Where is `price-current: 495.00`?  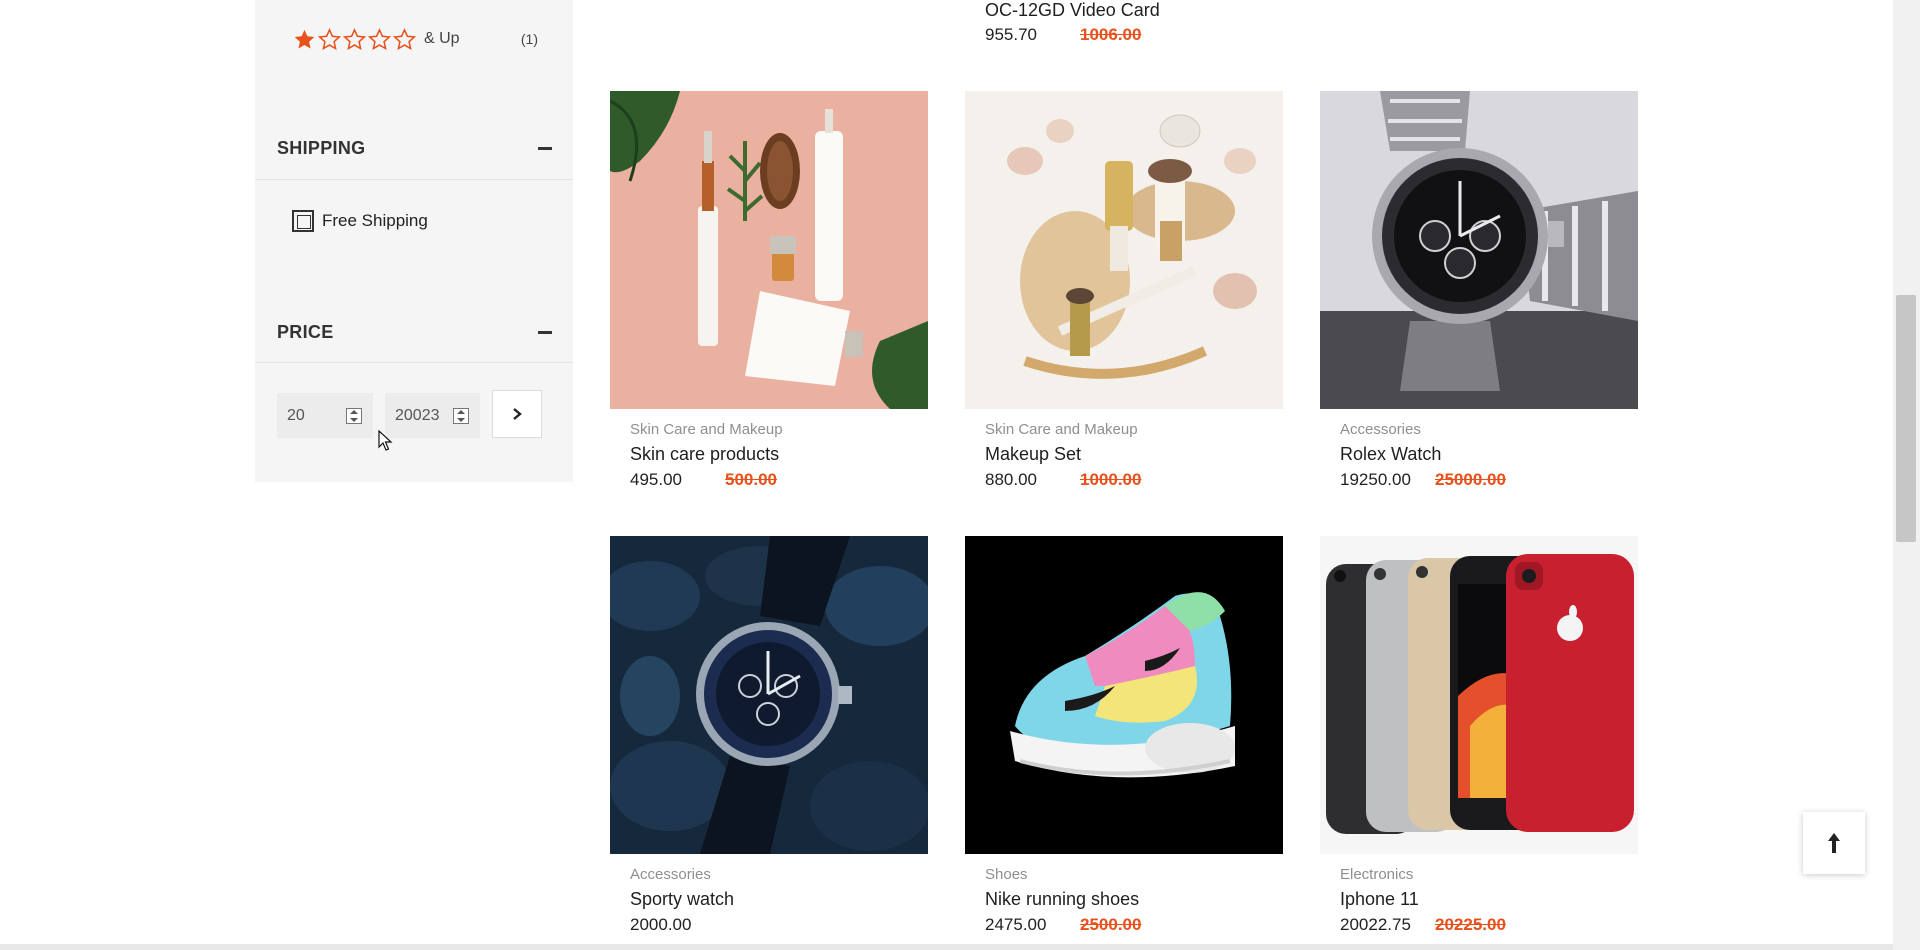 price-current: 495.00 is located at coordinates (656, 479).